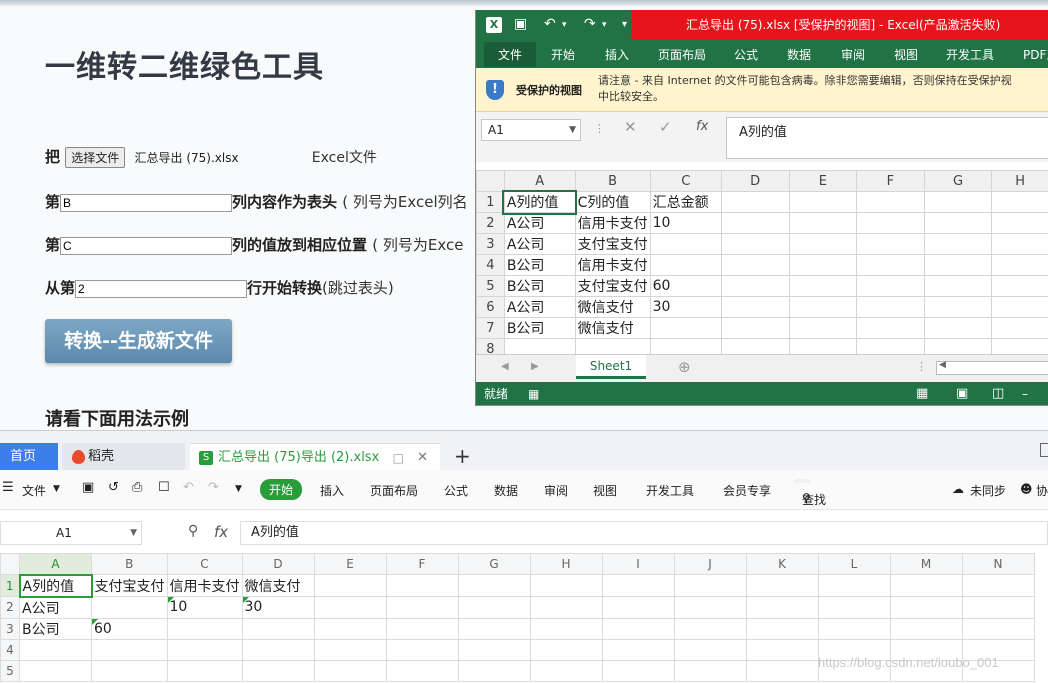 The width and height of the screenshot is (1048, 683). Describe the element at coordinates (129, 628) in the screenshot. I see `cell: 60` at that location.